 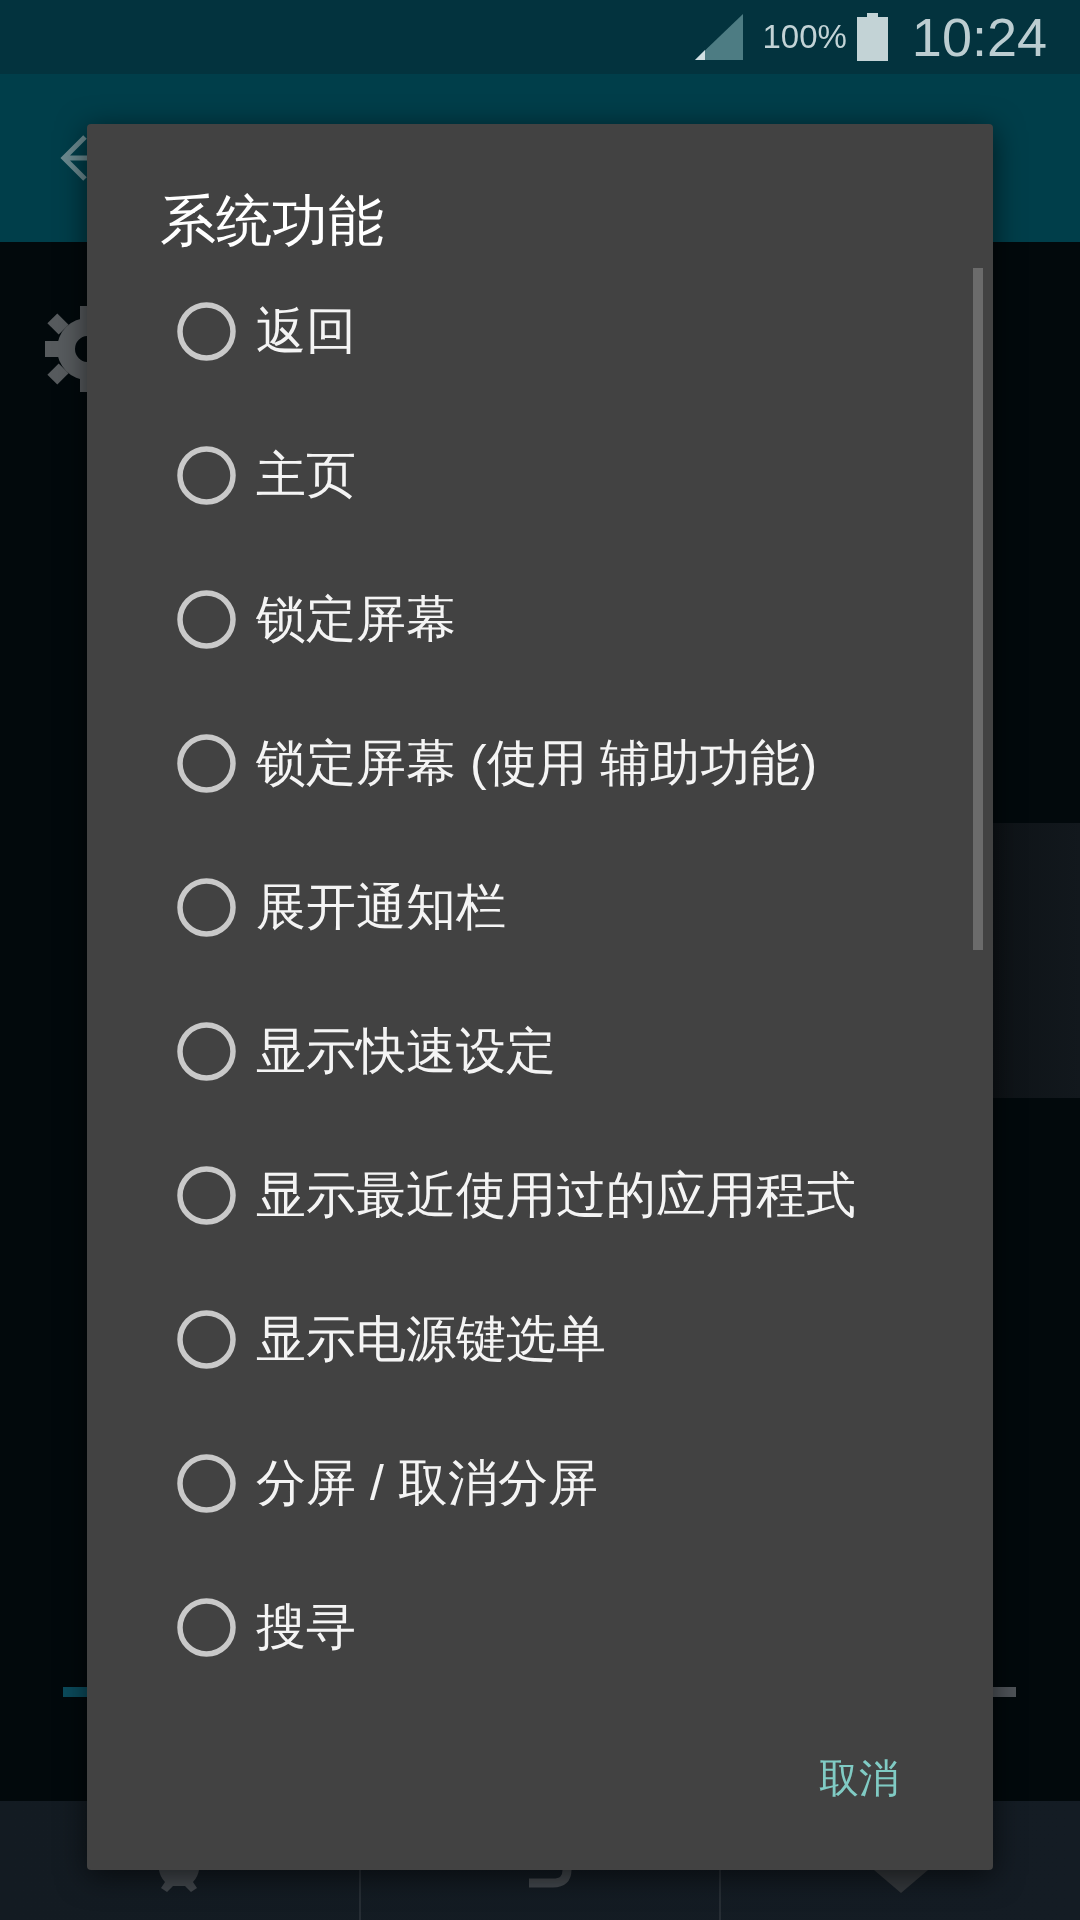 What do you see at coordinates (516, 1195) in the screenshot?
I see `radio-option: 显示最近使用过的应用程式` at bounding box center [516, 1195].